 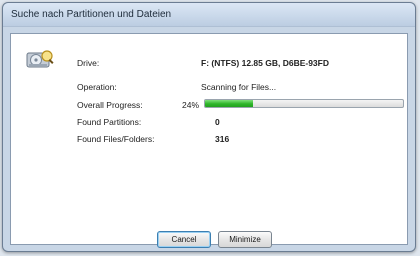 What do you see at coordinates (184, 239) in the screenshot?
I see `cancel-button: Cancel` at bounding box center [184, 239].